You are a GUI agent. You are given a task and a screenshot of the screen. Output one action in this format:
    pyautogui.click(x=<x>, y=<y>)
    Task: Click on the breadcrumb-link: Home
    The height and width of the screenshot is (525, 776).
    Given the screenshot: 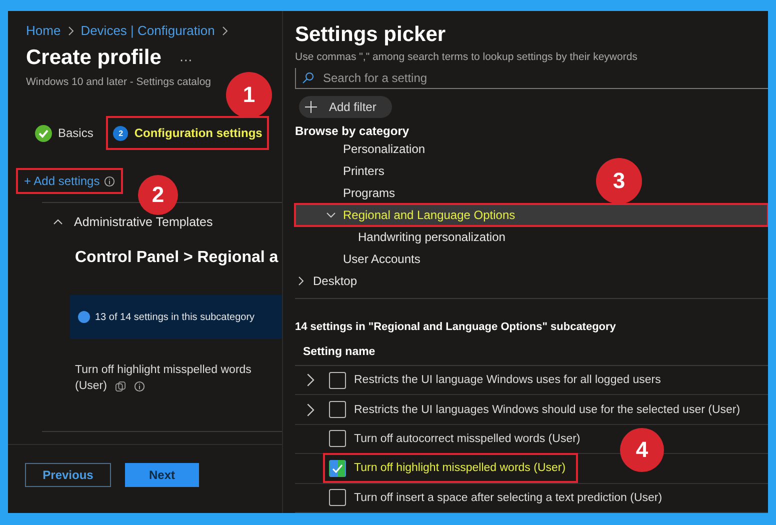 What is the action you would take?
    pyautogui.click(x=43, y=30)
    